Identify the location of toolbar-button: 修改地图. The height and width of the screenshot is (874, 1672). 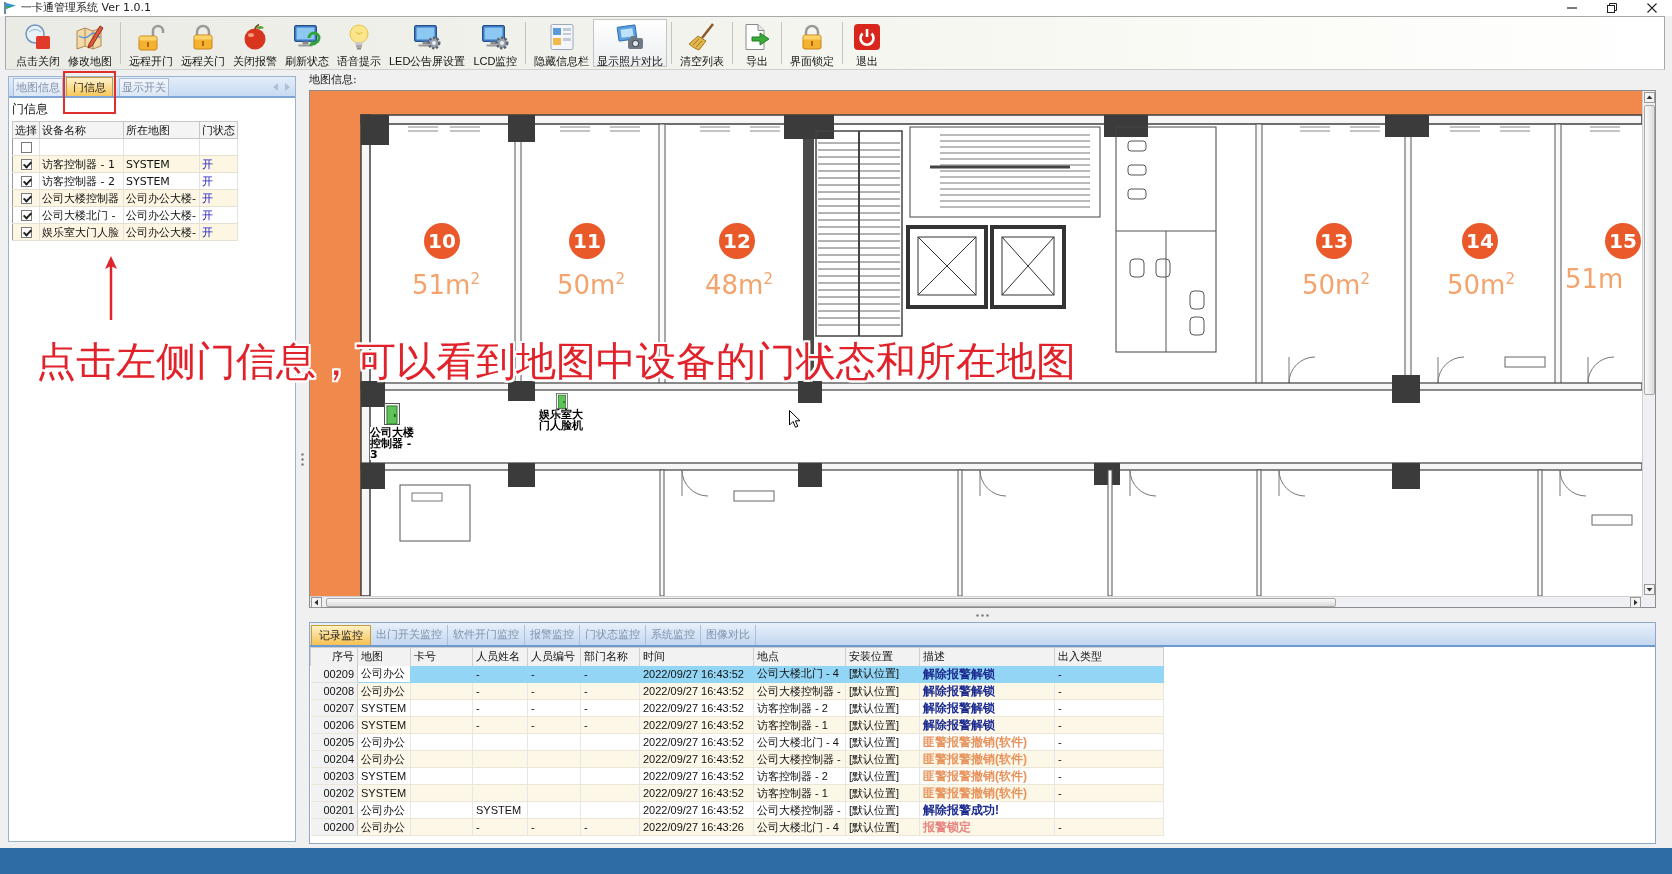
(90, 43).